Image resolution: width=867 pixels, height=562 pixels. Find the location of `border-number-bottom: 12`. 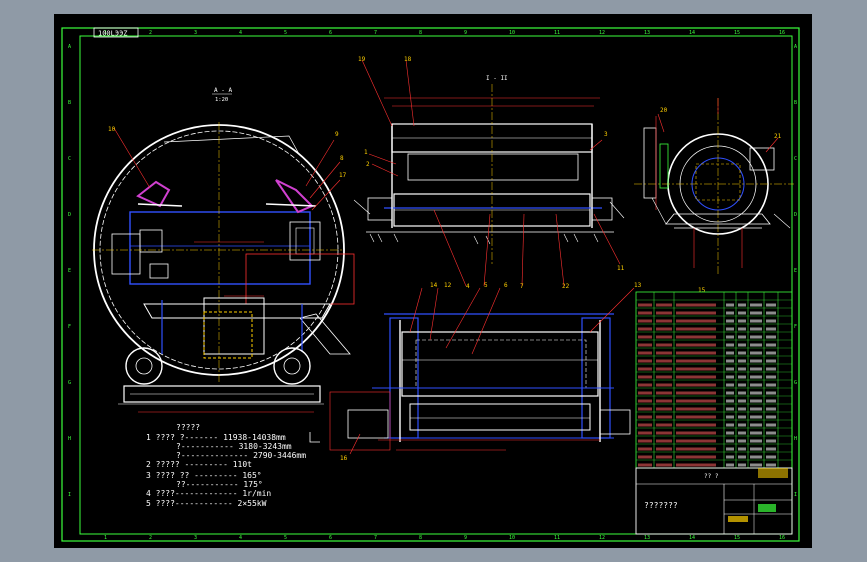

border-number-bottom: 12 is located at coordinates (602, 538).